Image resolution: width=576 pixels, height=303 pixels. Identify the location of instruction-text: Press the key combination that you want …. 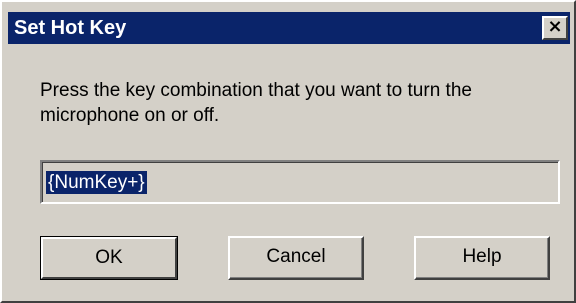
(256, 103).